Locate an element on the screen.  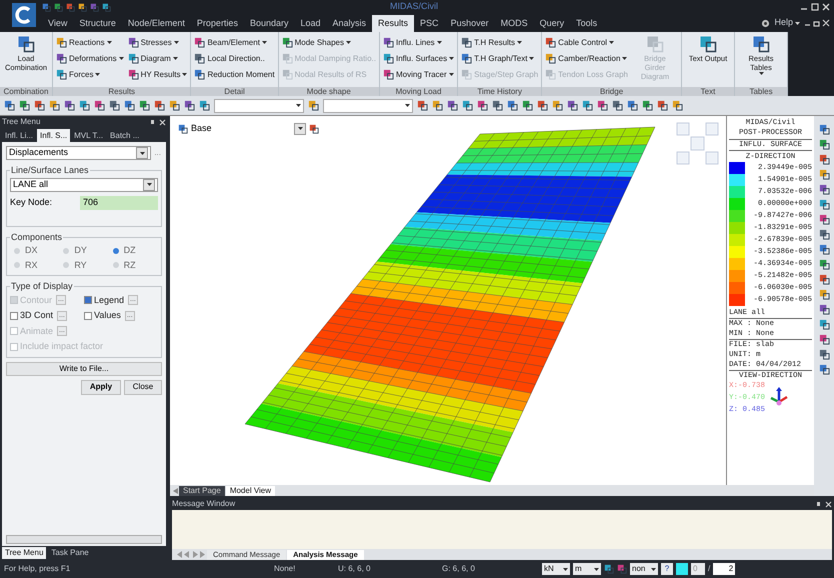
snap-select: non is located at coordinates (644, 569).